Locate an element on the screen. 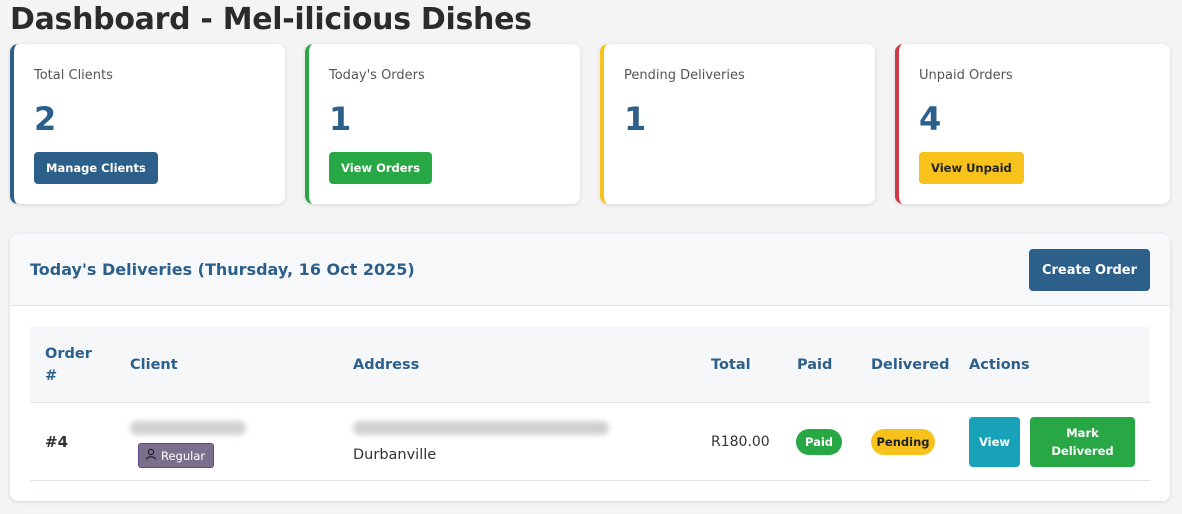 This screenshot has width=1182, height=514. page-title: Dashboard - Mel-ilicious Dishes is located at coordinates (271, 19).